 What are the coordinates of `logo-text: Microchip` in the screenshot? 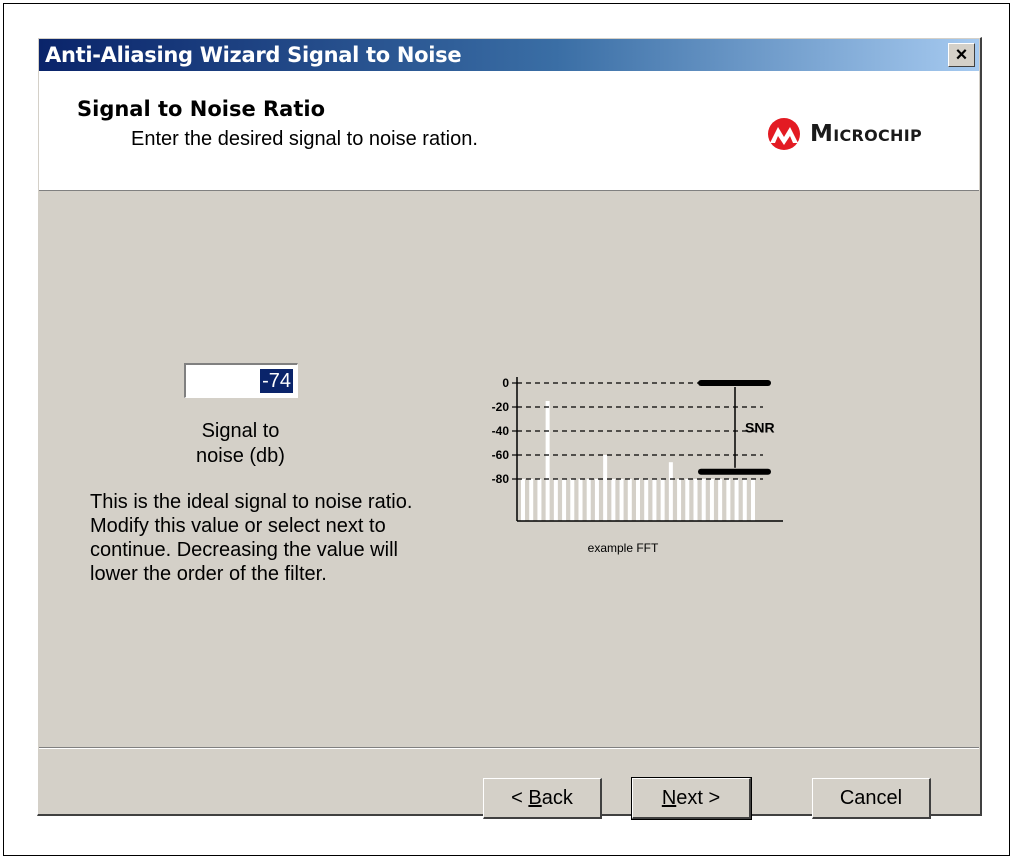 It's located at (866, 134).